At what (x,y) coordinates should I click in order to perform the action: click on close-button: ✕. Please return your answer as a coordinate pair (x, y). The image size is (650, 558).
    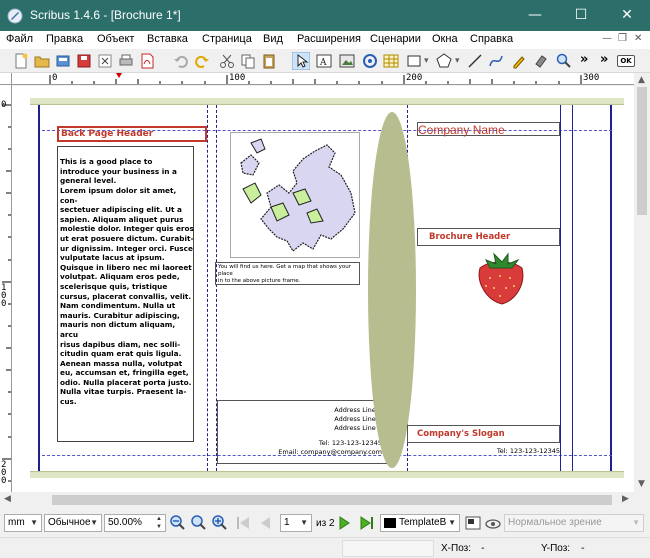
    Looking at the image, I should click on (627, 15).